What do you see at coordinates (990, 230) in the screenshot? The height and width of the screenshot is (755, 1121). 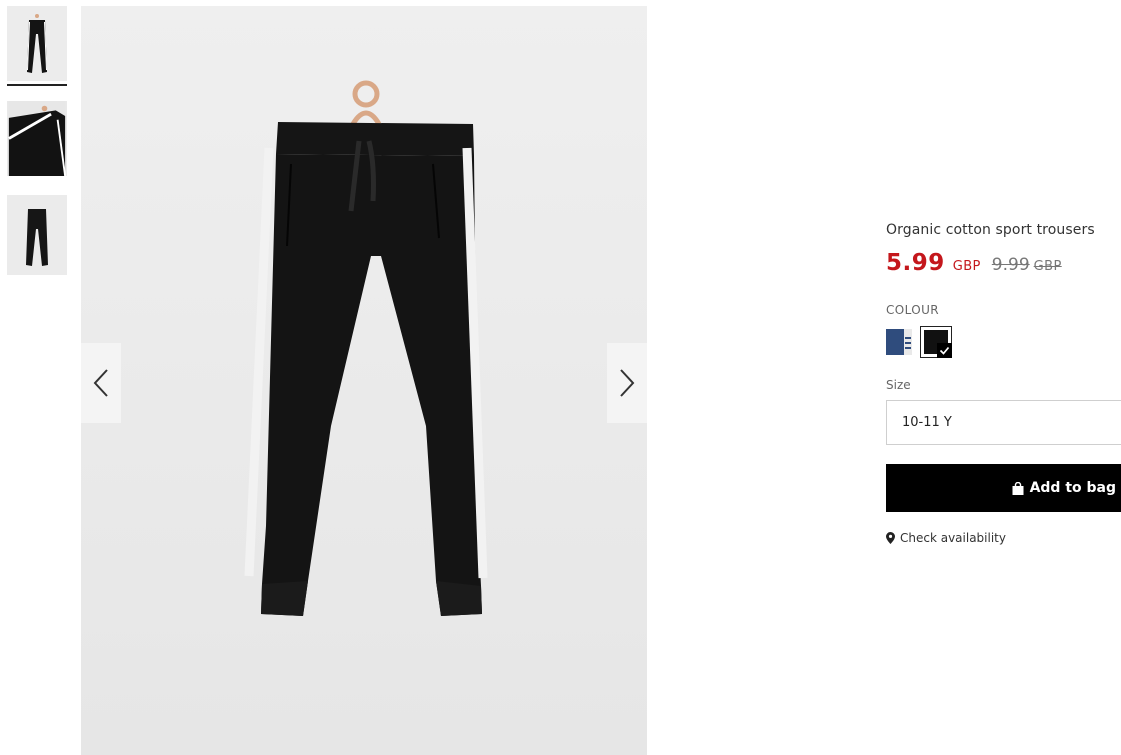 I see `product-title: Organic cotton sport trousers` at bounding box center [990, 230].